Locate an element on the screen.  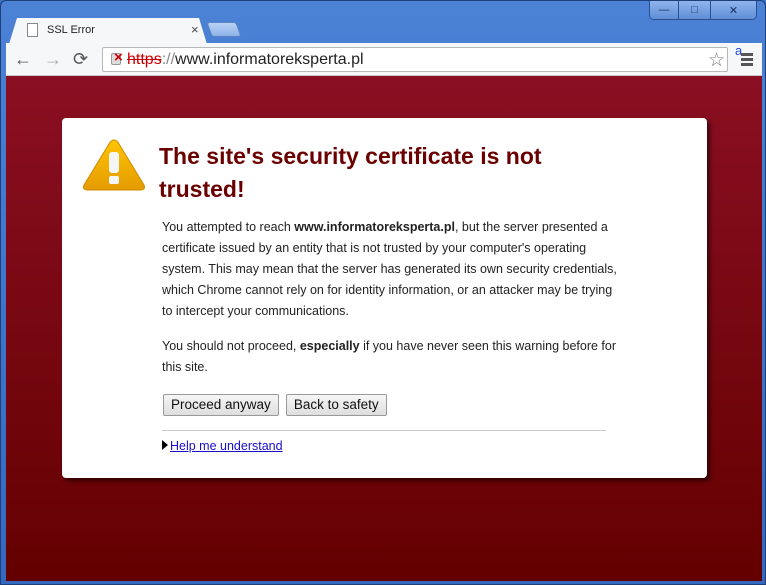
close-window-button: ✕ is located at coordinates (733, 10).